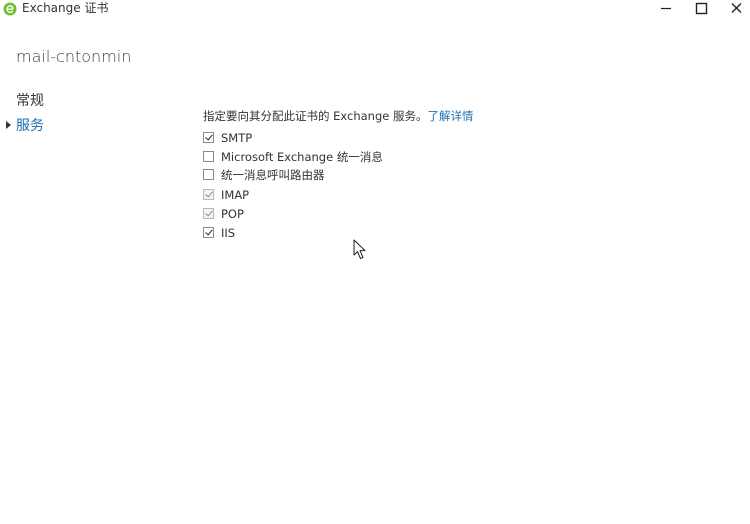 This screenshot has height=524, width=750. I want to click on smtp-label: SMTP, so click(237, 138).